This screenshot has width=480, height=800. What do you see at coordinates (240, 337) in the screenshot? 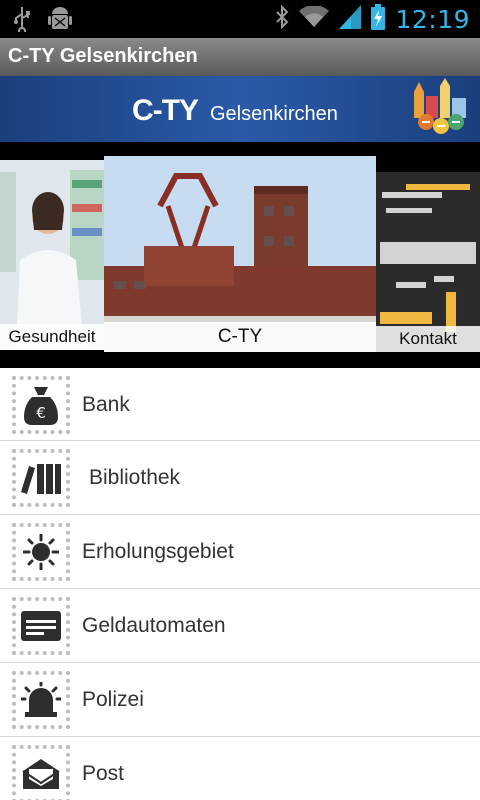
I see `carousel-caption: C-TY` at bounding box center [240, 337].